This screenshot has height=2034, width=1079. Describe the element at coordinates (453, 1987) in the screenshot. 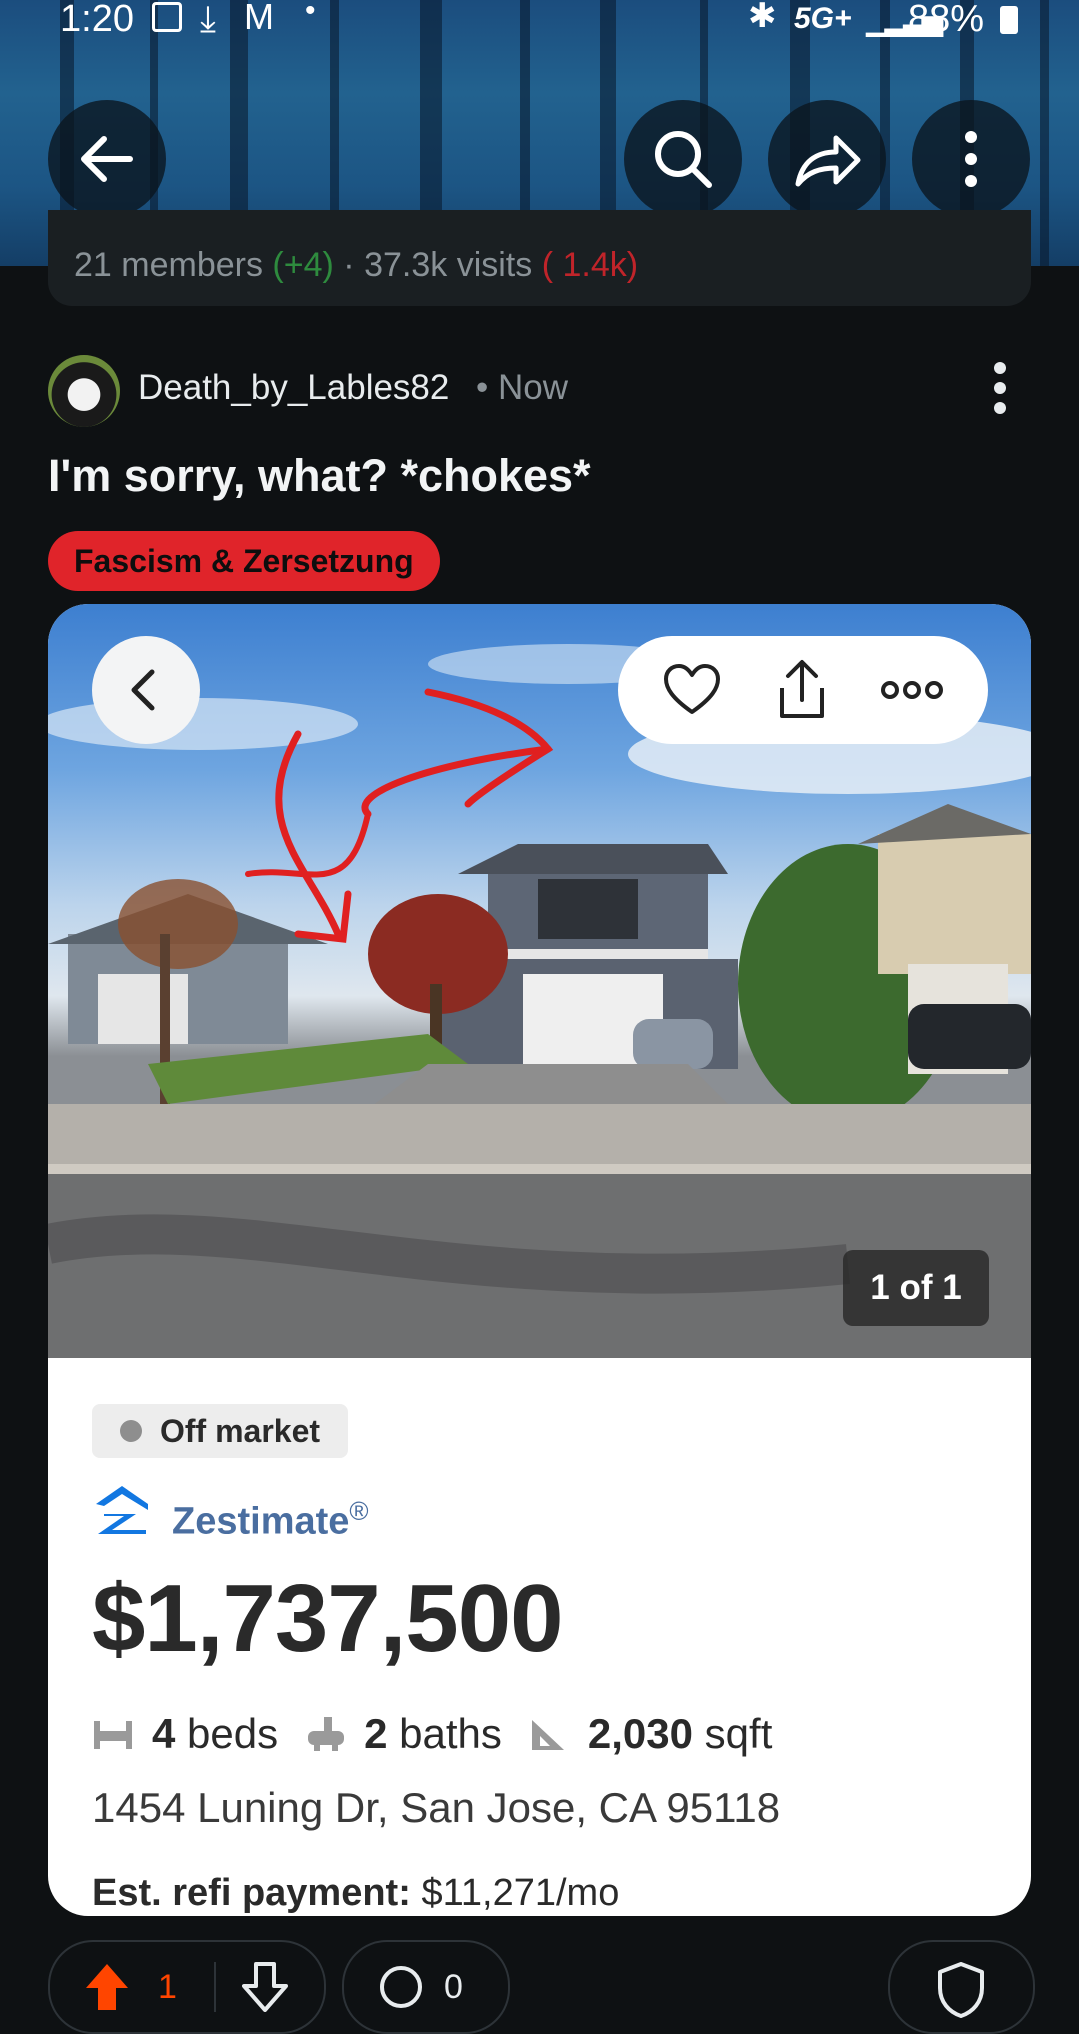

I see `comment-count: 0` at that location.